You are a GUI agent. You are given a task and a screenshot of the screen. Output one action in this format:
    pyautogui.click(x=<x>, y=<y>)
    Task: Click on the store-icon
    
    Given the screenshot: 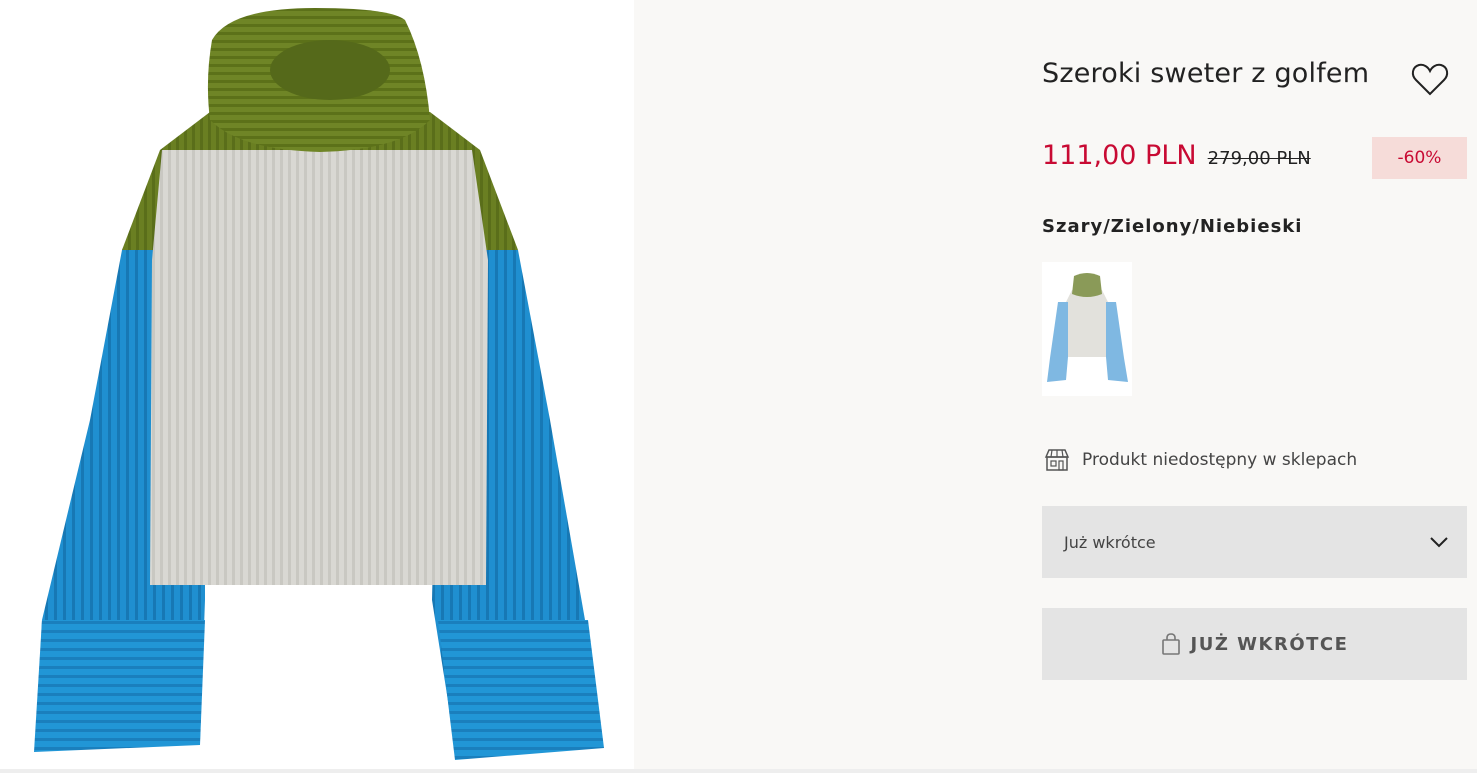 What is the action you would take?
    pyautogui.click(x=1057, y=460)
    